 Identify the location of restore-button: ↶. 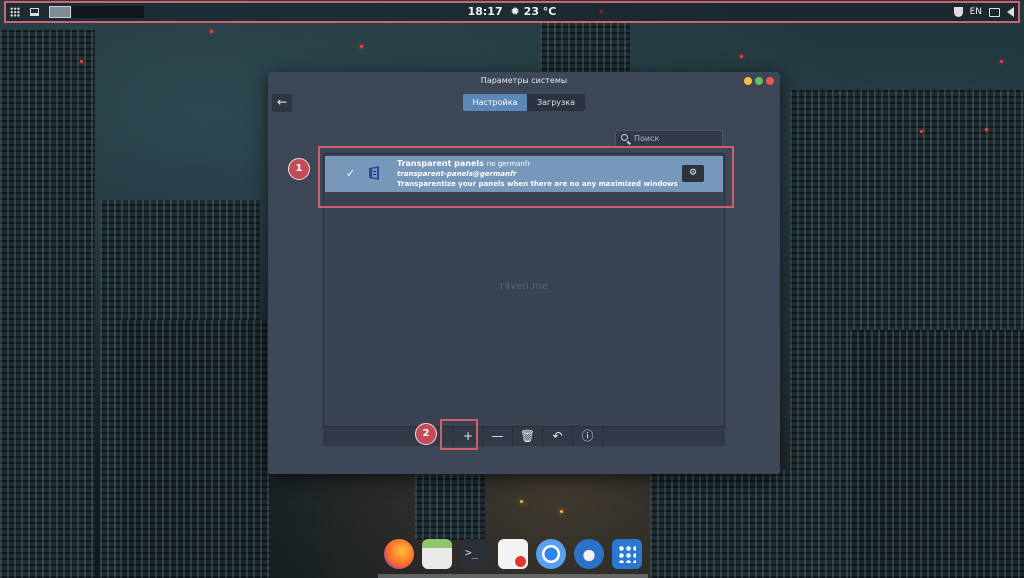
(558, 437).